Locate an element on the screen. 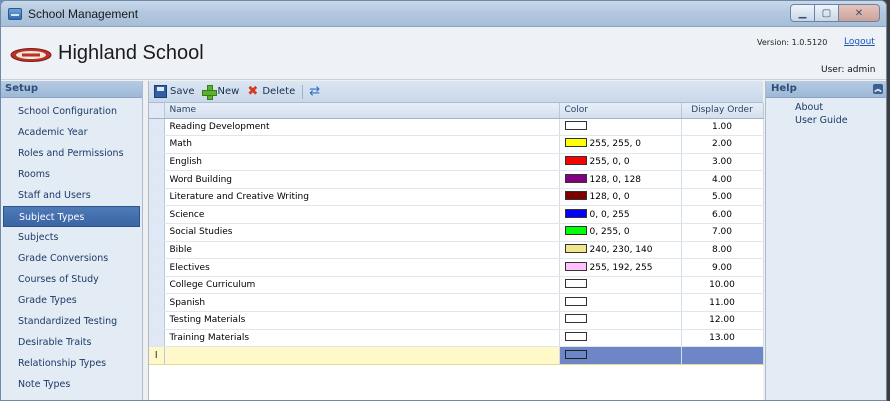 The height and width of the screenshot is (401, 890). display-order-cell: 8.00 is located at coordinates (722, 250).